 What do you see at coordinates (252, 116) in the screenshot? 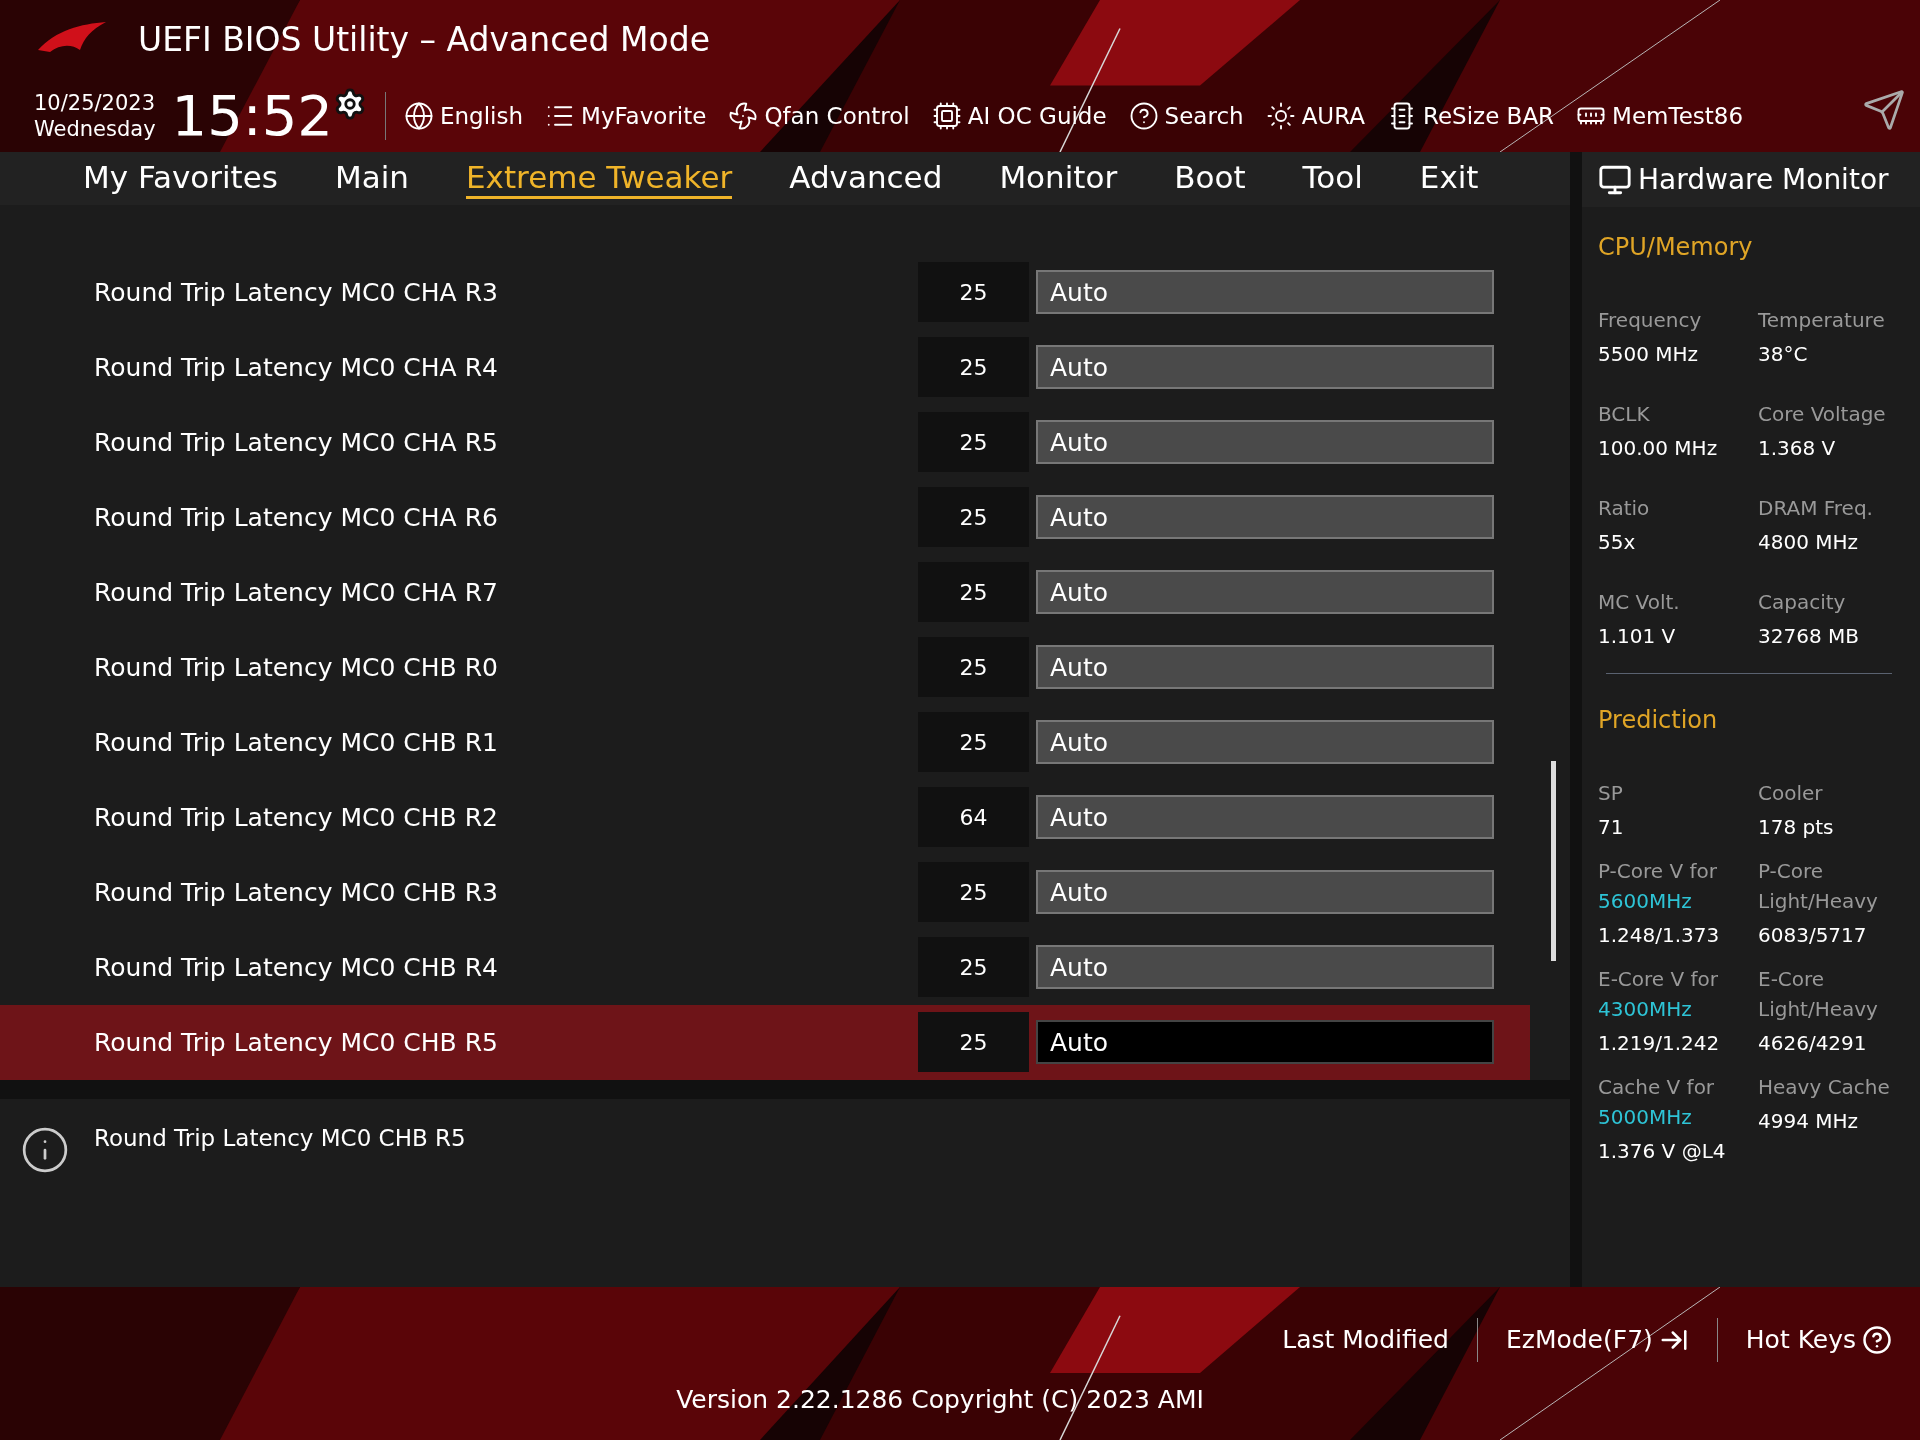
I see `clock-time: 15:52` at bounding box center [252, 116].